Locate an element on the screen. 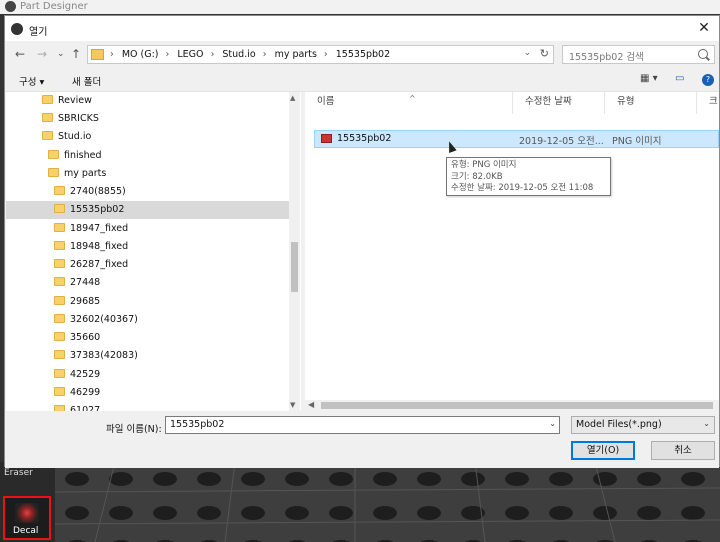 The image size is (720, 542). tooltip-type: 유형: PNG 이미지 is located at coordinates (484, 165).